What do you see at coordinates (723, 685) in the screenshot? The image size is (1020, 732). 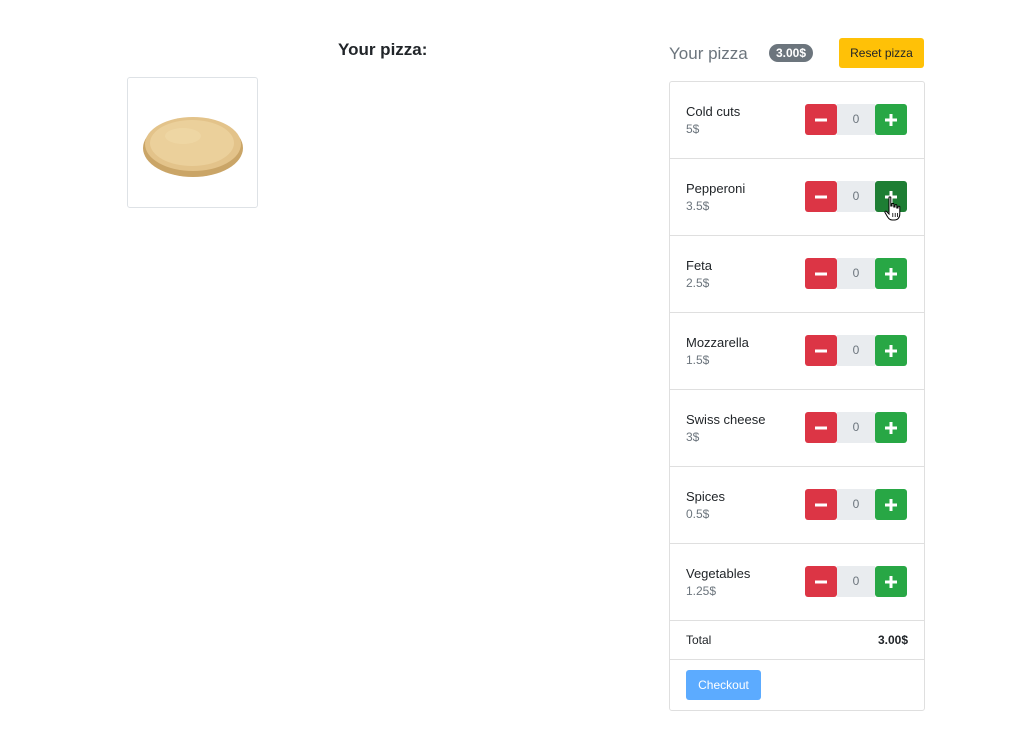 I see `checkout-button: Checkout` at bounding box center [723, 685].